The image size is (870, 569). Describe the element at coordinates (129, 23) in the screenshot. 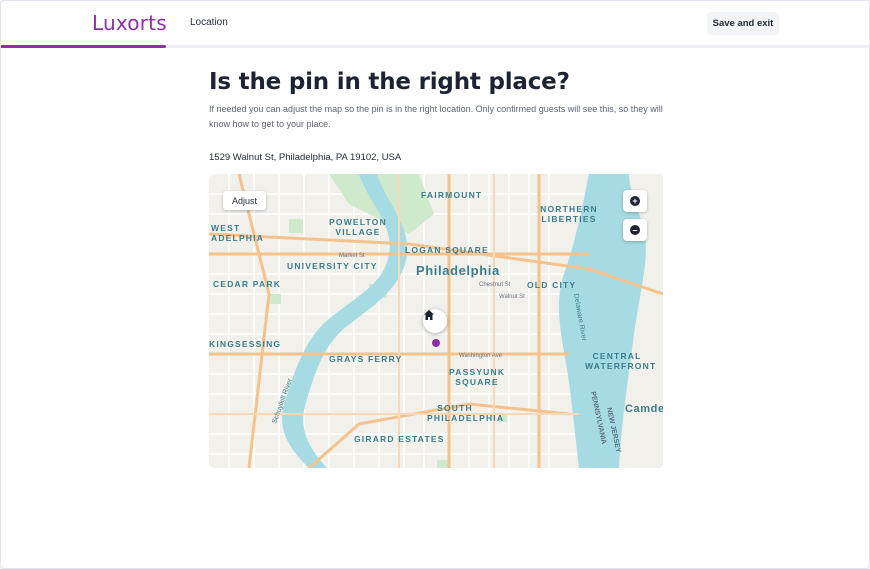

I see `brand-logo: Luxorts` at that location.